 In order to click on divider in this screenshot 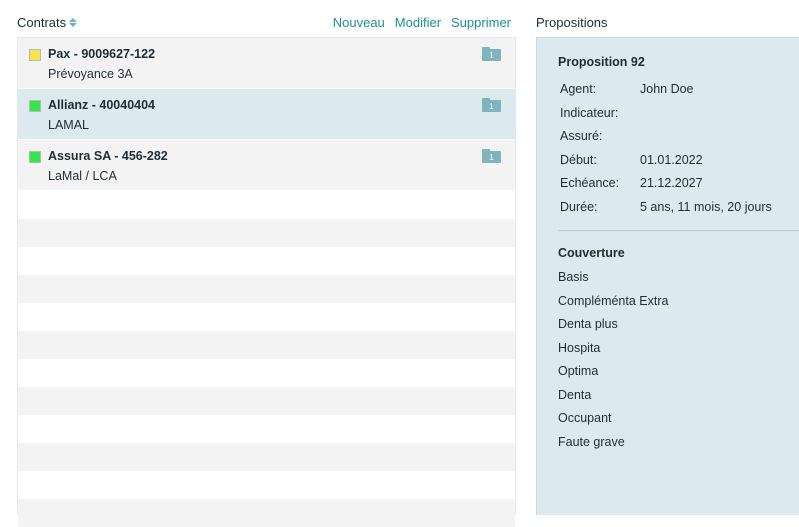, I will do `click(678, 230)`.